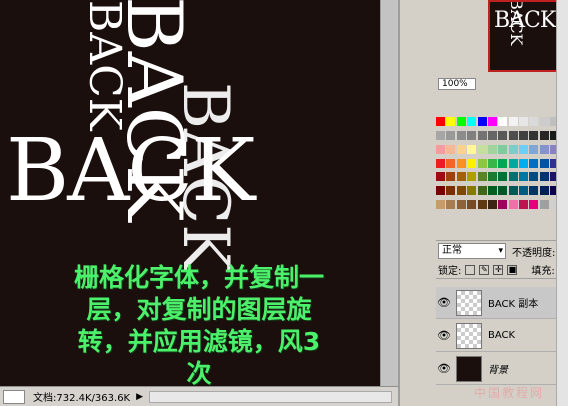 The height and width of the screenshot is (406, 568). I want to click on lock-move-icon: ✛, so click(498, 269).